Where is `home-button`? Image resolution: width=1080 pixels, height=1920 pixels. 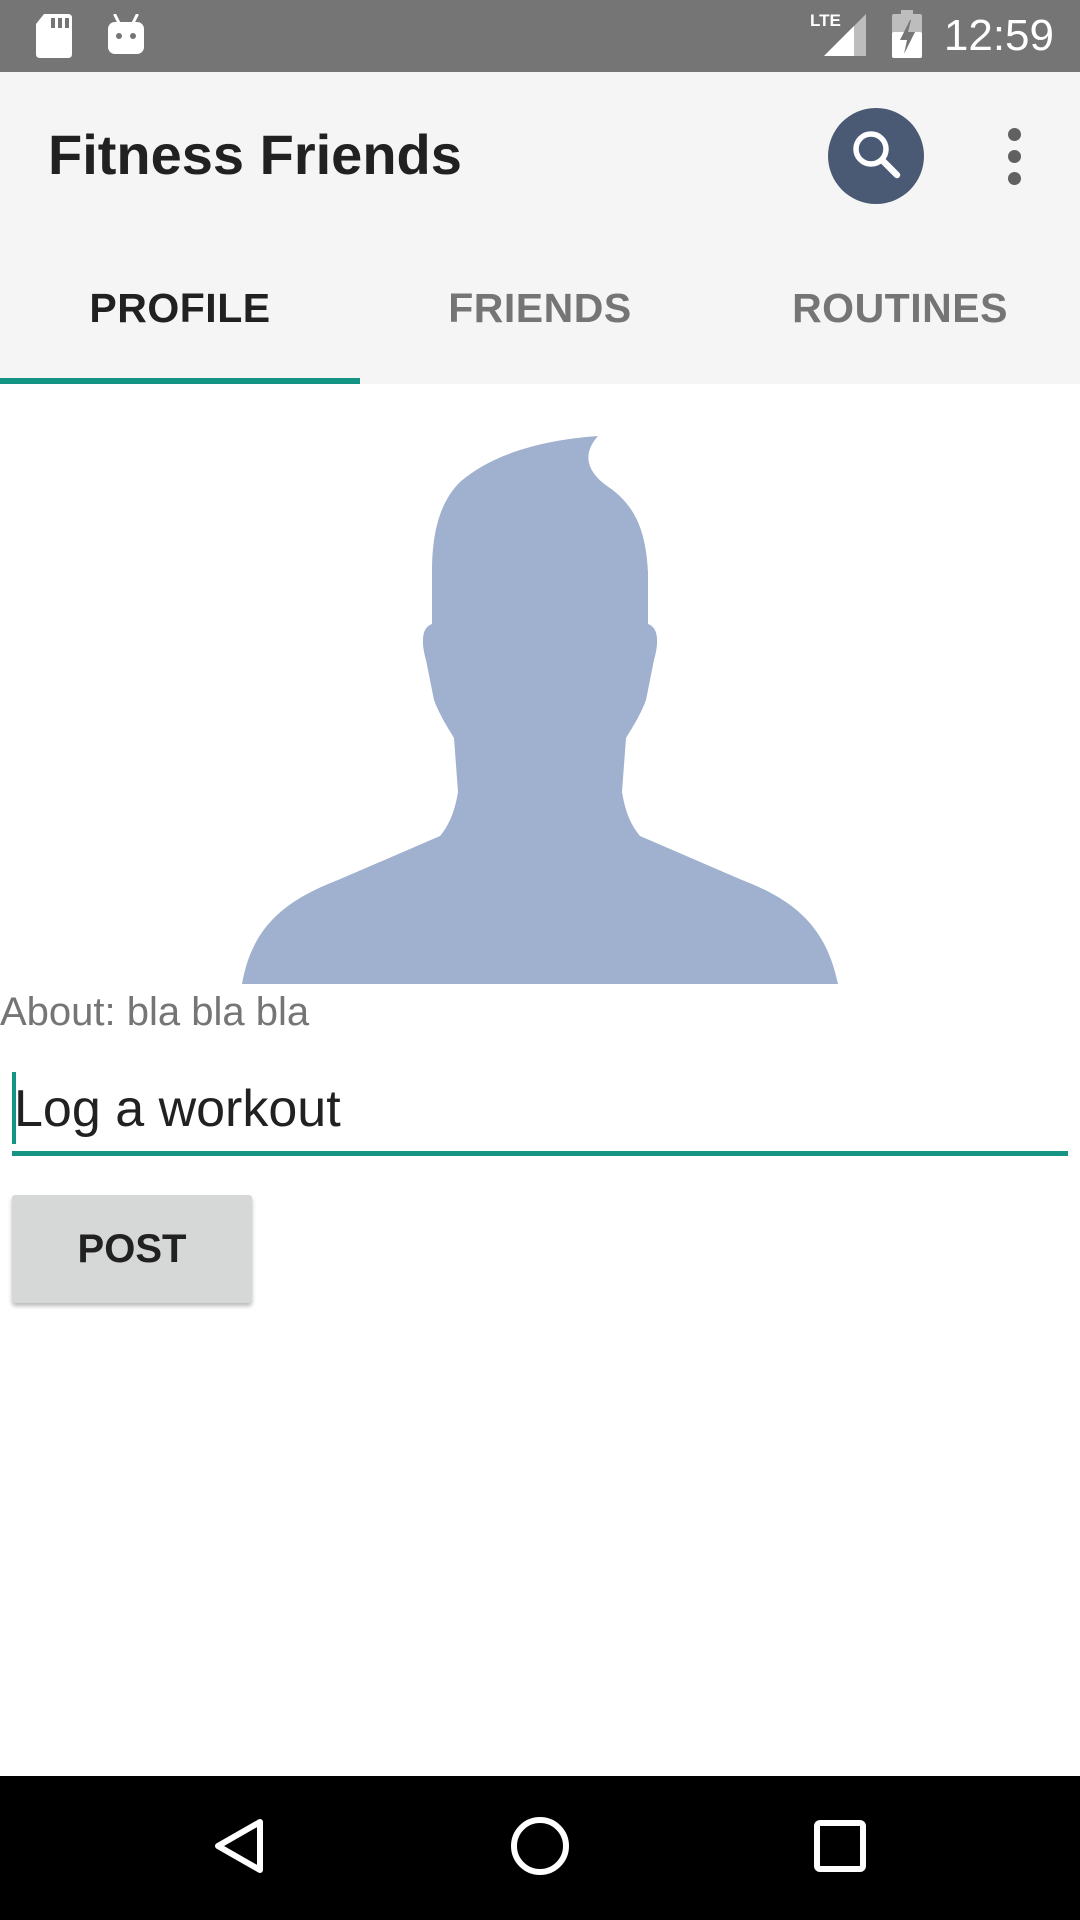 home-button is located at coordinates (540, 1848).